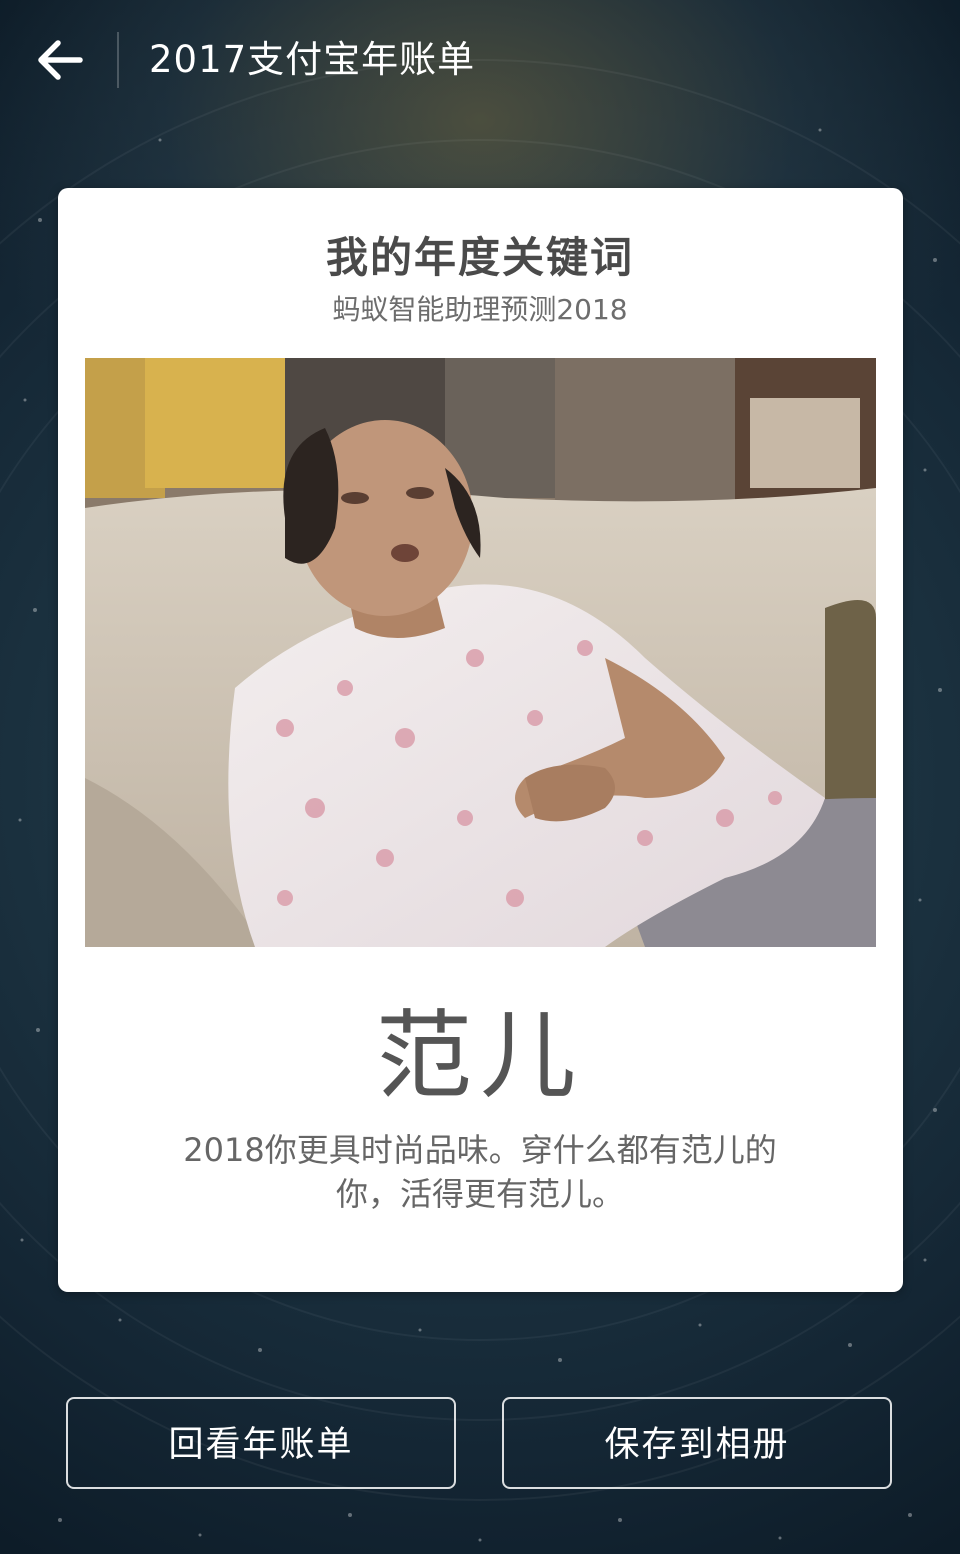  I want to click on save-to-album-button: 保存到相册, so click(697, 1443).